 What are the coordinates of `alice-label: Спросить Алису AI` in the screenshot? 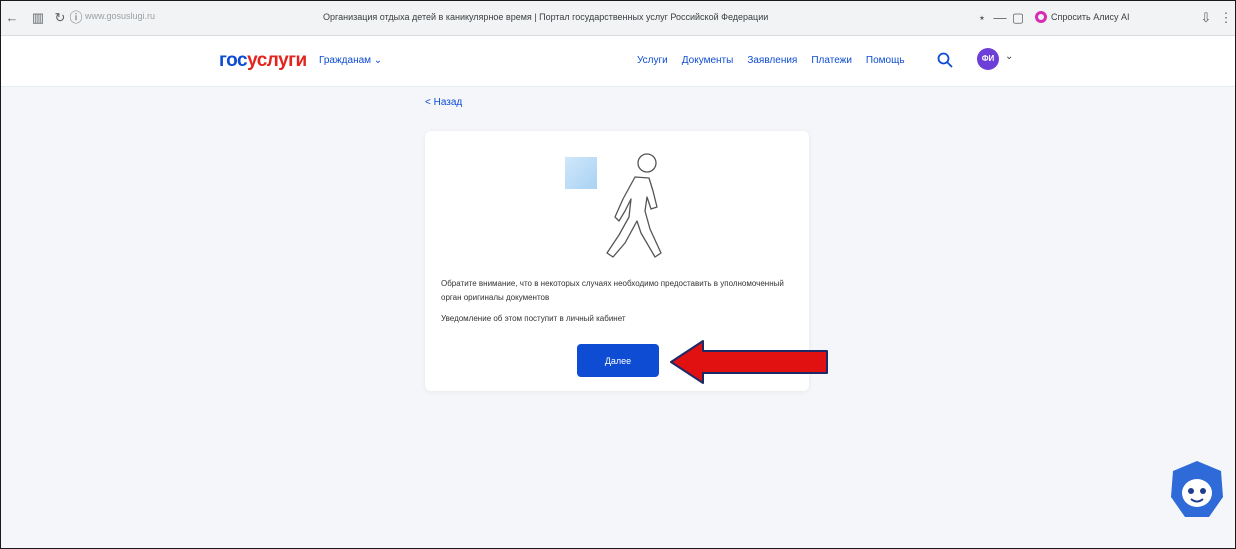 It's located at (1090, 17).